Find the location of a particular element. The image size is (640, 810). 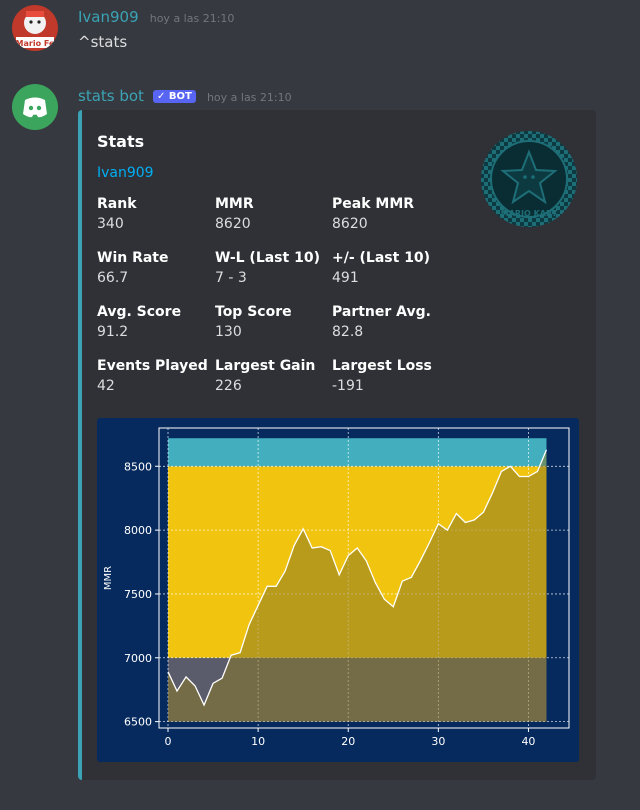

rank-band is located at coordinates (357, 452).